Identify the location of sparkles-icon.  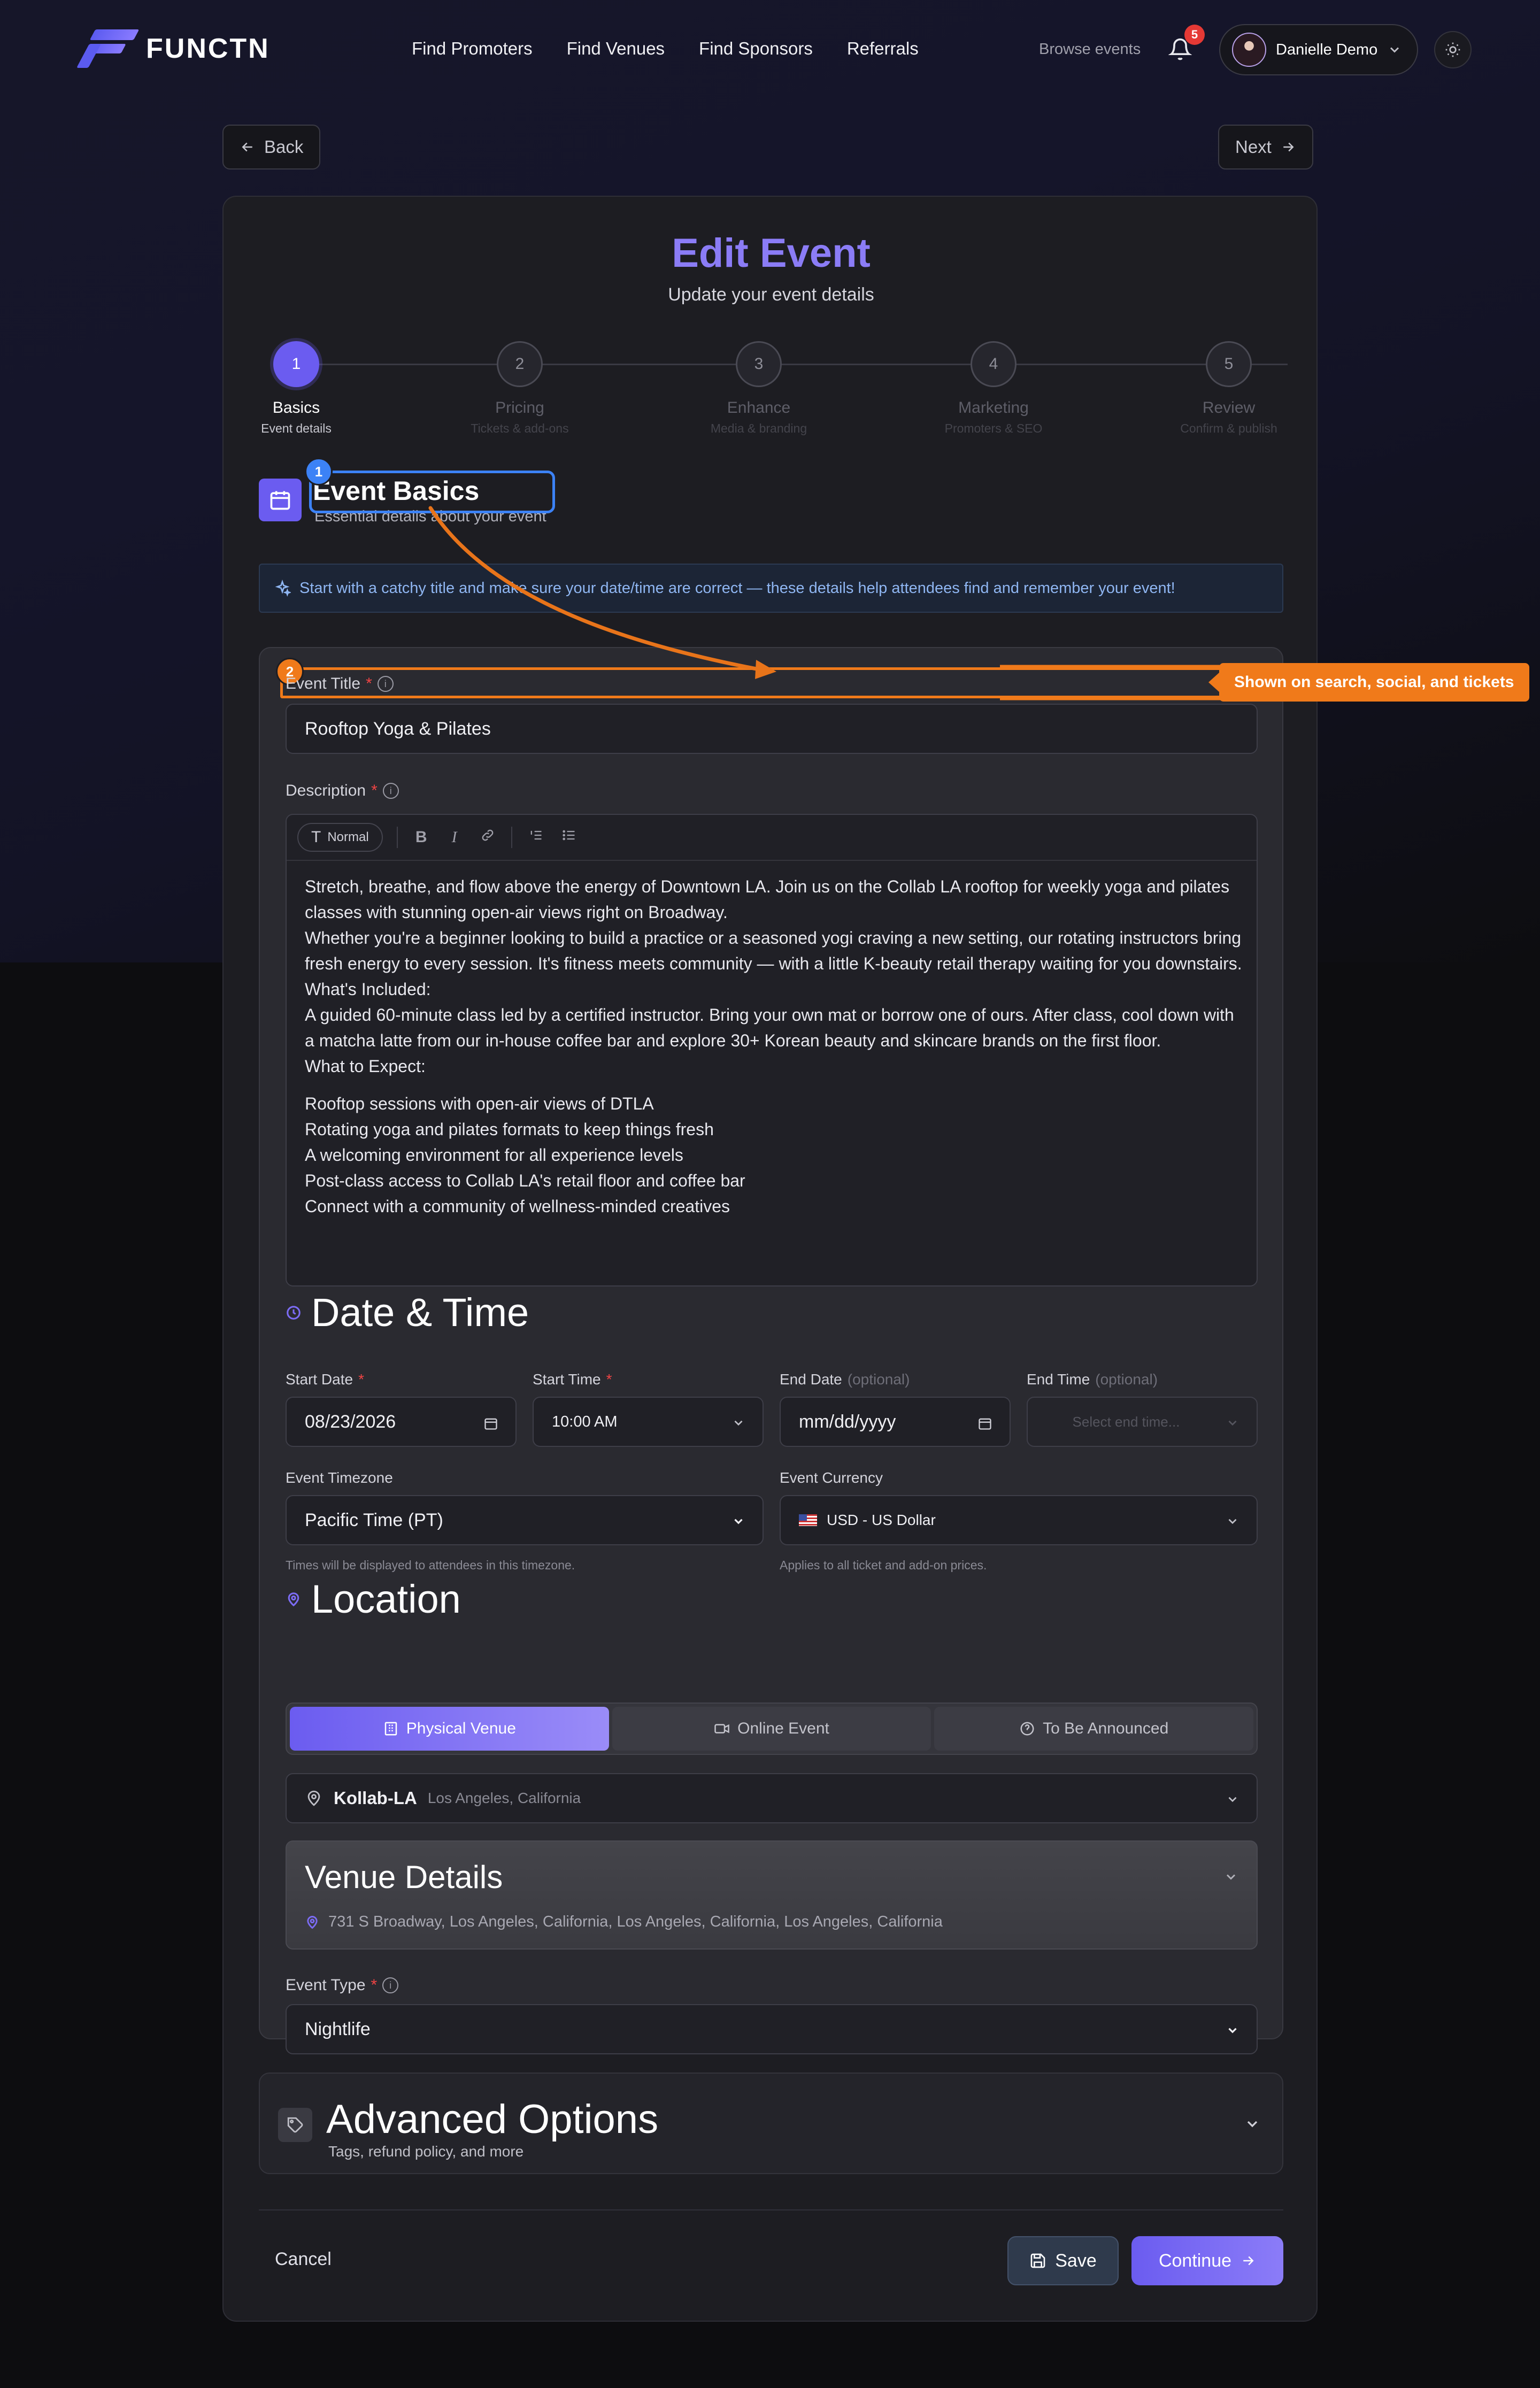
(283, 588).